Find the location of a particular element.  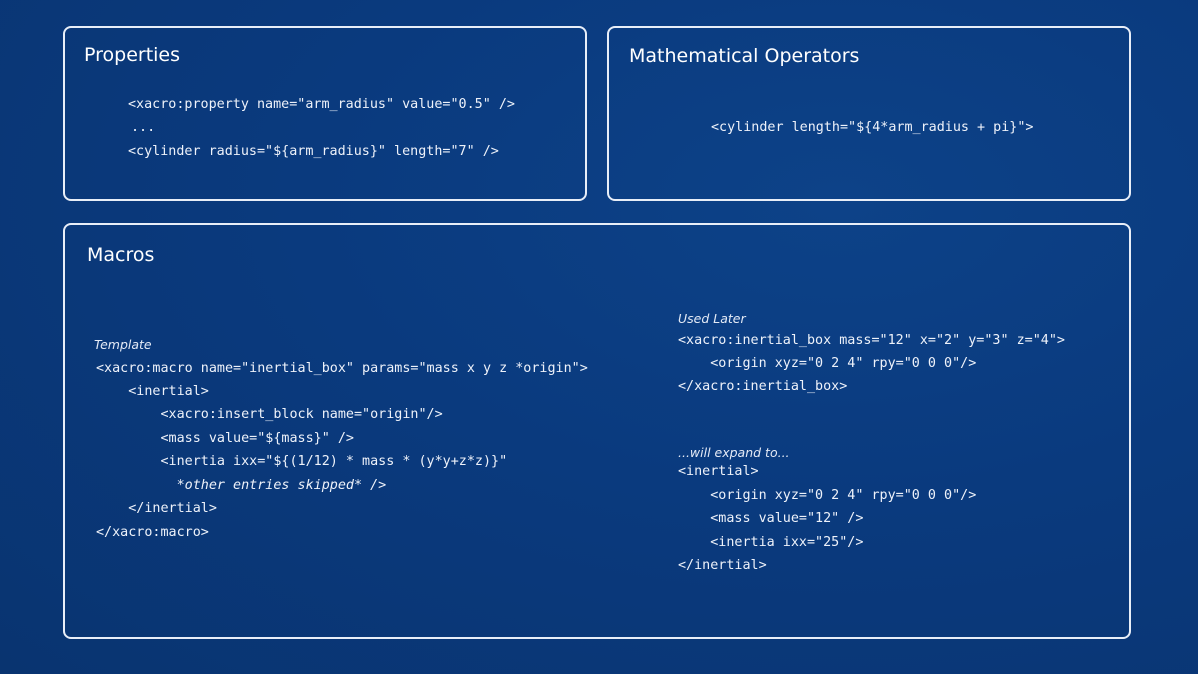

expand-code-line-5: </inertial> is located at coordinates (722, 565).